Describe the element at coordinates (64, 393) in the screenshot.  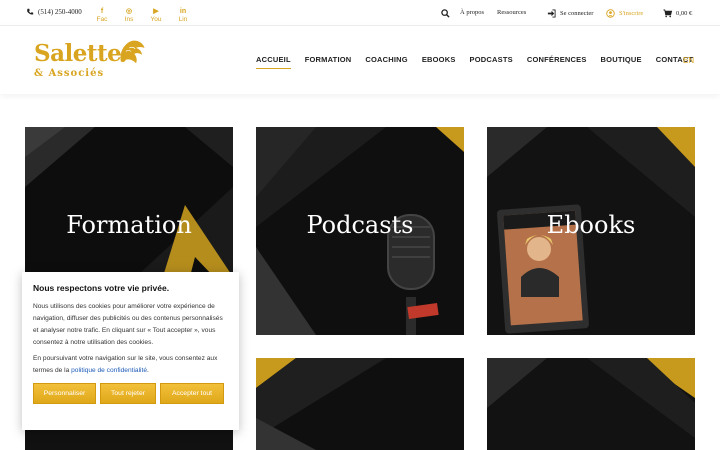
I see `customize-button: Personnaliser` at that location.